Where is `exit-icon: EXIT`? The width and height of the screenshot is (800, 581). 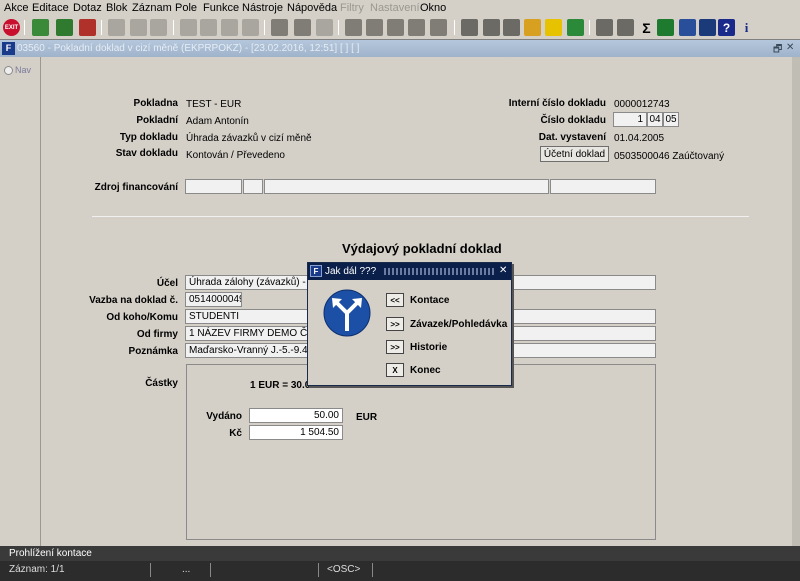
exit-icon: EXIT is located at coordinates (11, 27).